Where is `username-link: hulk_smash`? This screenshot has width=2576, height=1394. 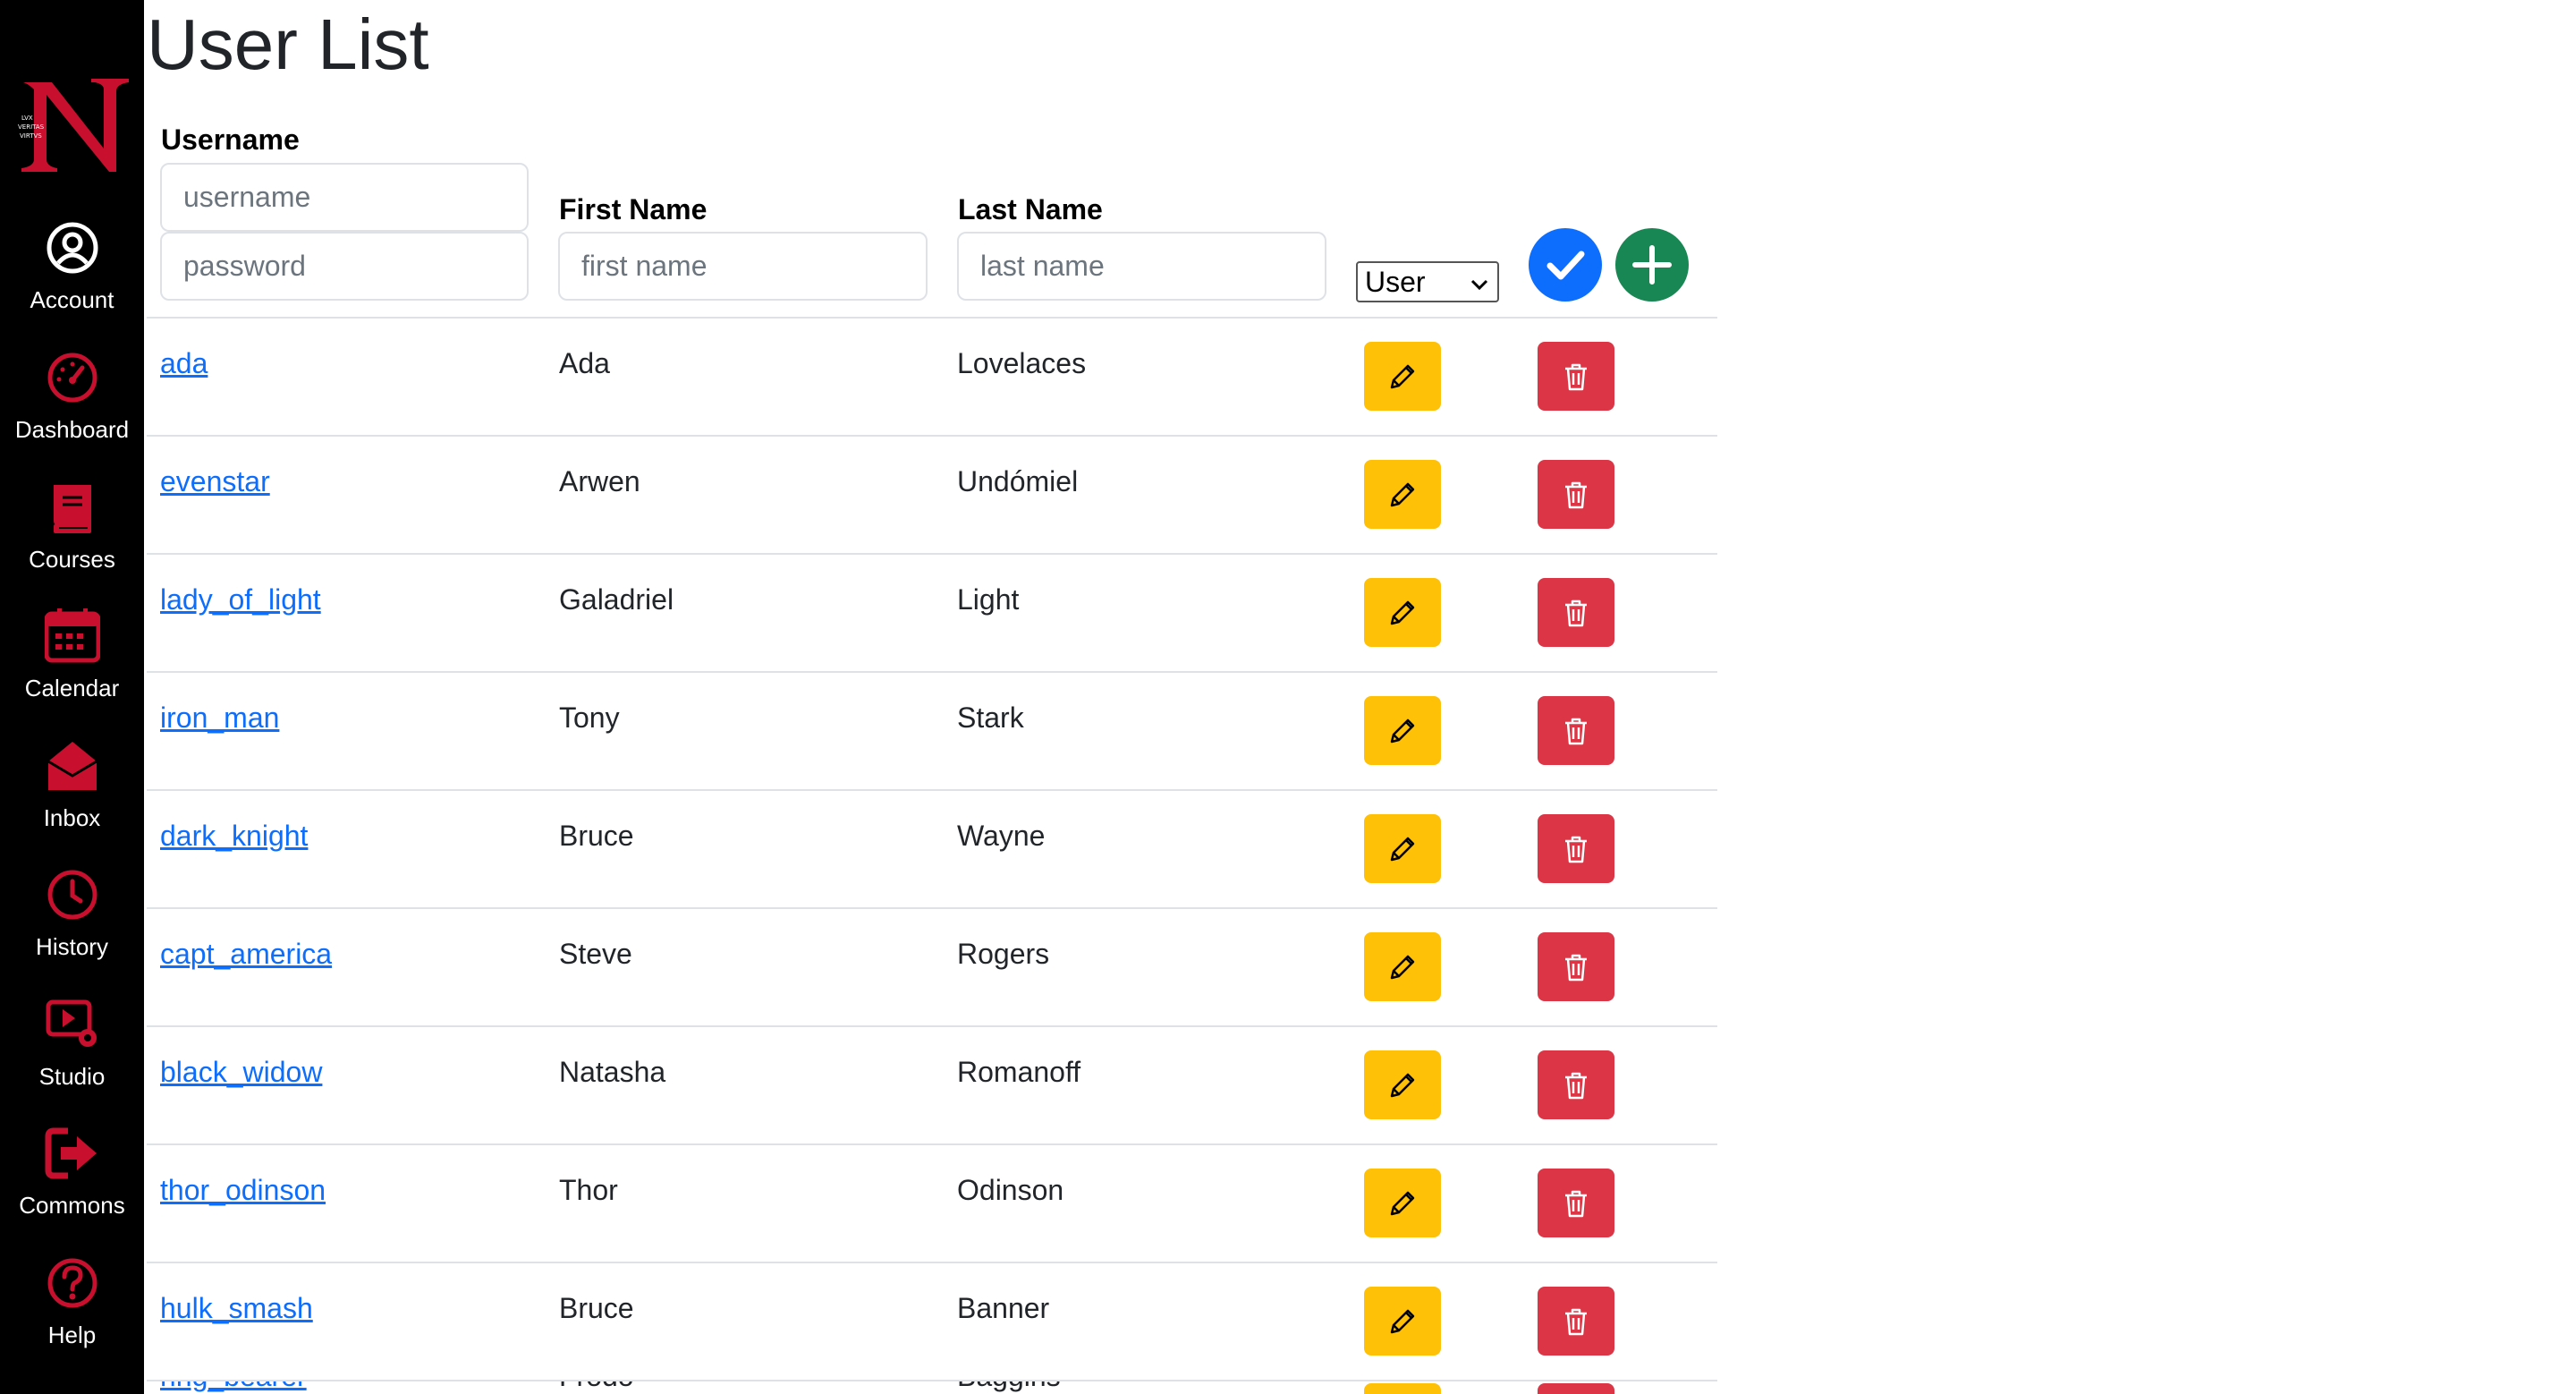
username-link: hulk_smash is located at coordinates (236, 1308).